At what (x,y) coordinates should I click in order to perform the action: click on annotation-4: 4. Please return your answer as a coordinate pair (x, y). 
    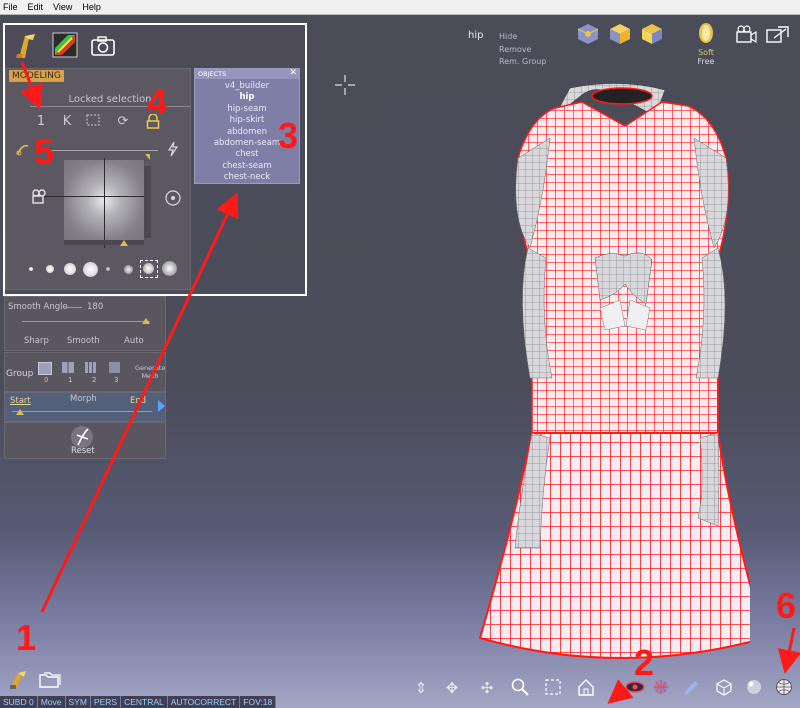
    Looking at the image, I should click on (157, 101).